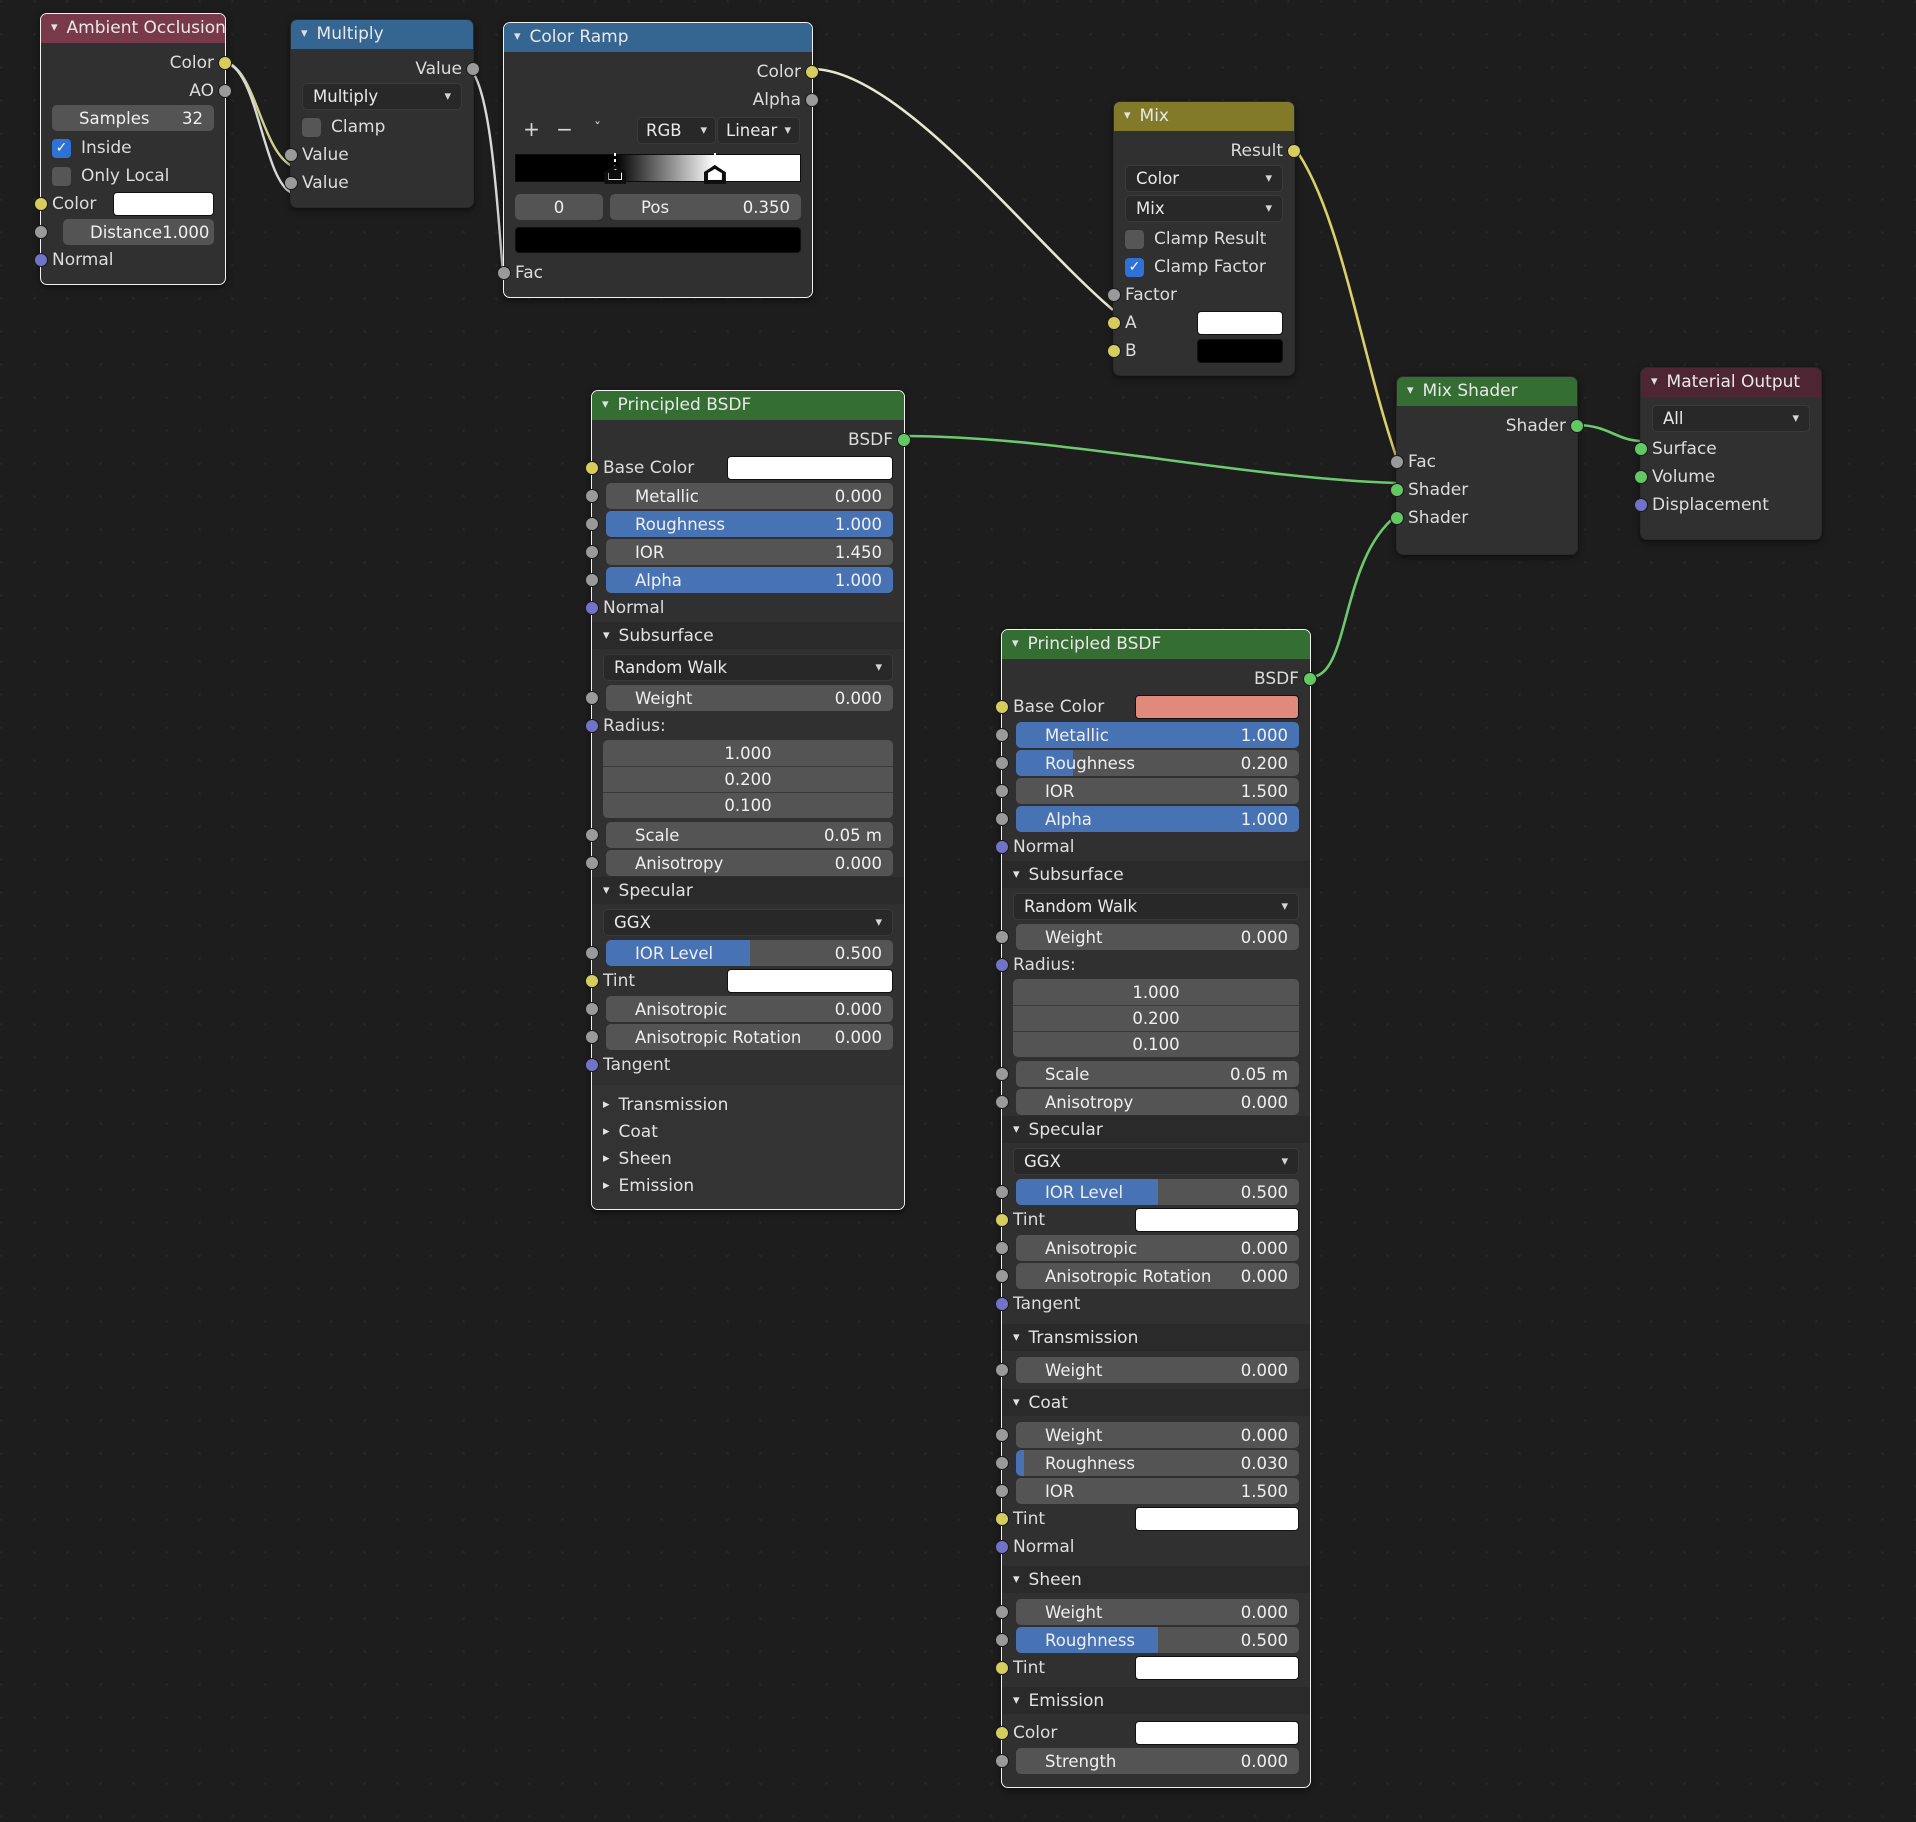 The width and height of the screenshot is (1916, 1822). I want to click on input-mix-a: A, so click(1200, 323).